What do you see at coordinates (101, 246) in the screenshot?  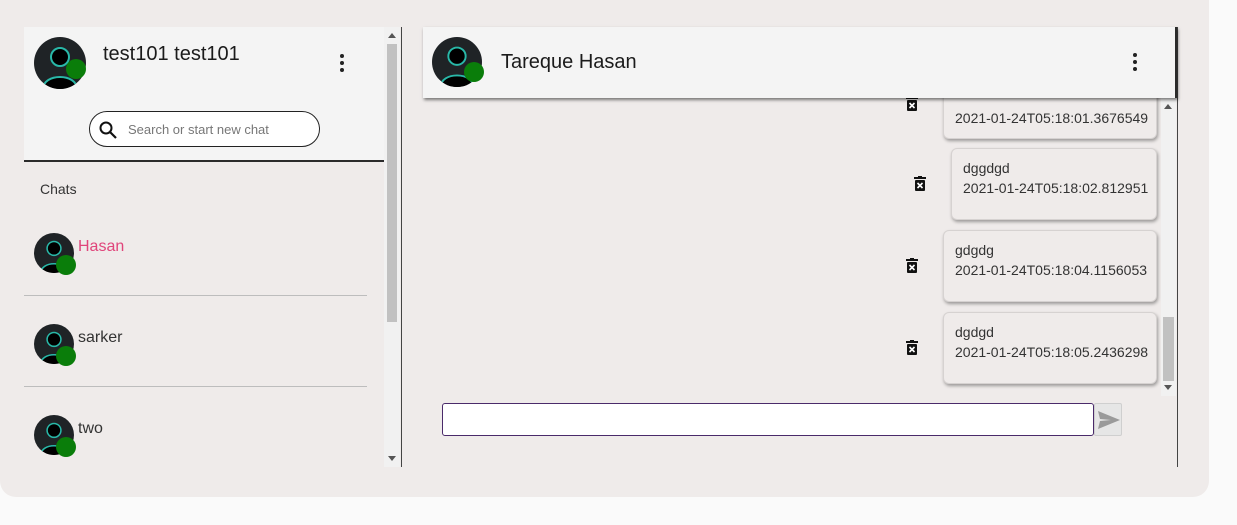 I see `chat-item-name: Hasan` at bounding box center [101, 246].